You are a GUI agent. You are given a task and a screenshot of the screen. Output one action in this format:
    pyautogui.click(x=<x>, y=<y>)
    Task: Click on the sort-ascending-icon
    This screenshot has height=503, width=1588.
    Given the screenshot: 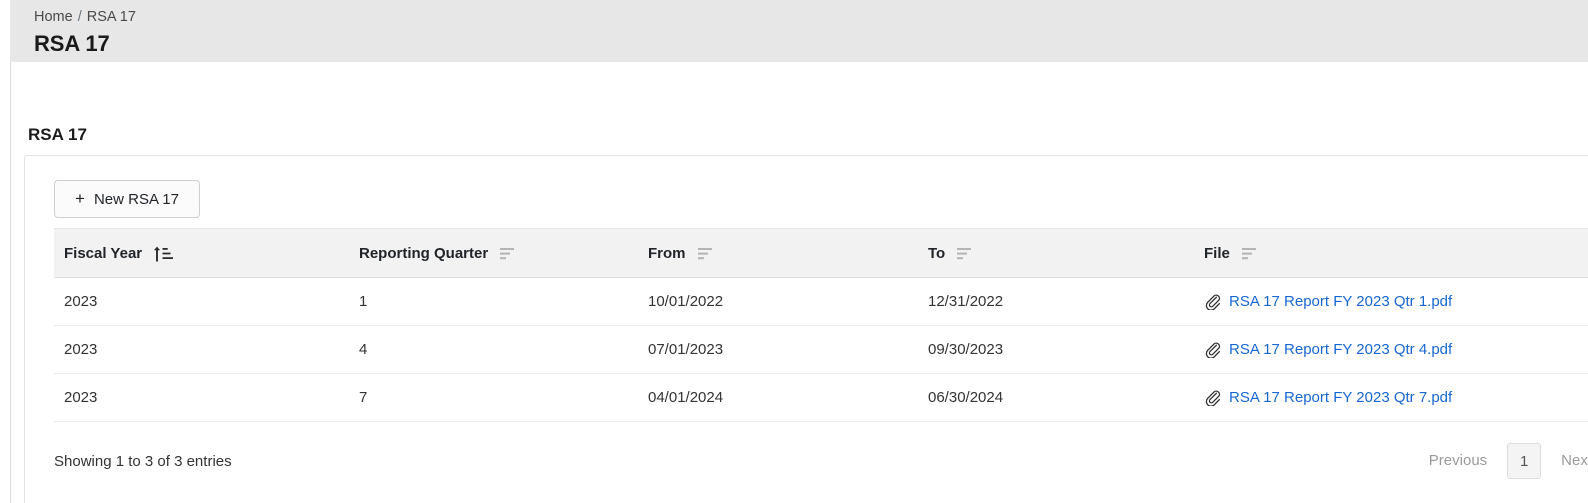 What is the action you would take?
    pyautogui.click(x=163, y=253)
    